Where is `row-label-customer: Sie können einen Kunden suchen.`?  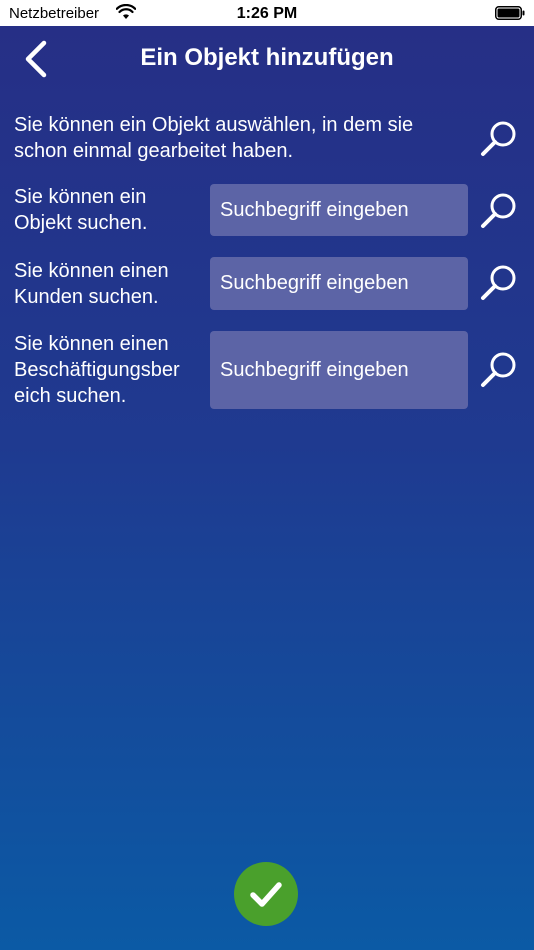
row-label-customer: Sie können einen Kunden suchen. is located at coordinates (111, 284).